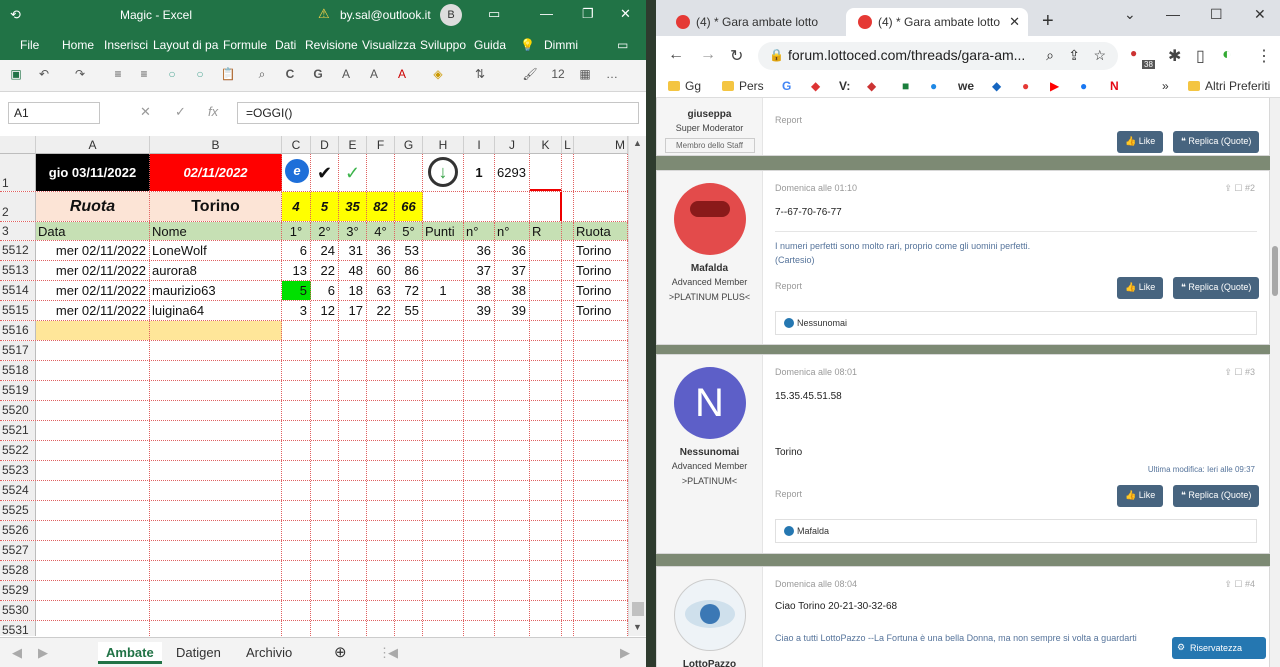 This screenshot has height=667, width=1280. What do you see at coordinates (1275, 271) in the screenshot?
I see `scroll-thumb` at bounding box center [1275, 271].